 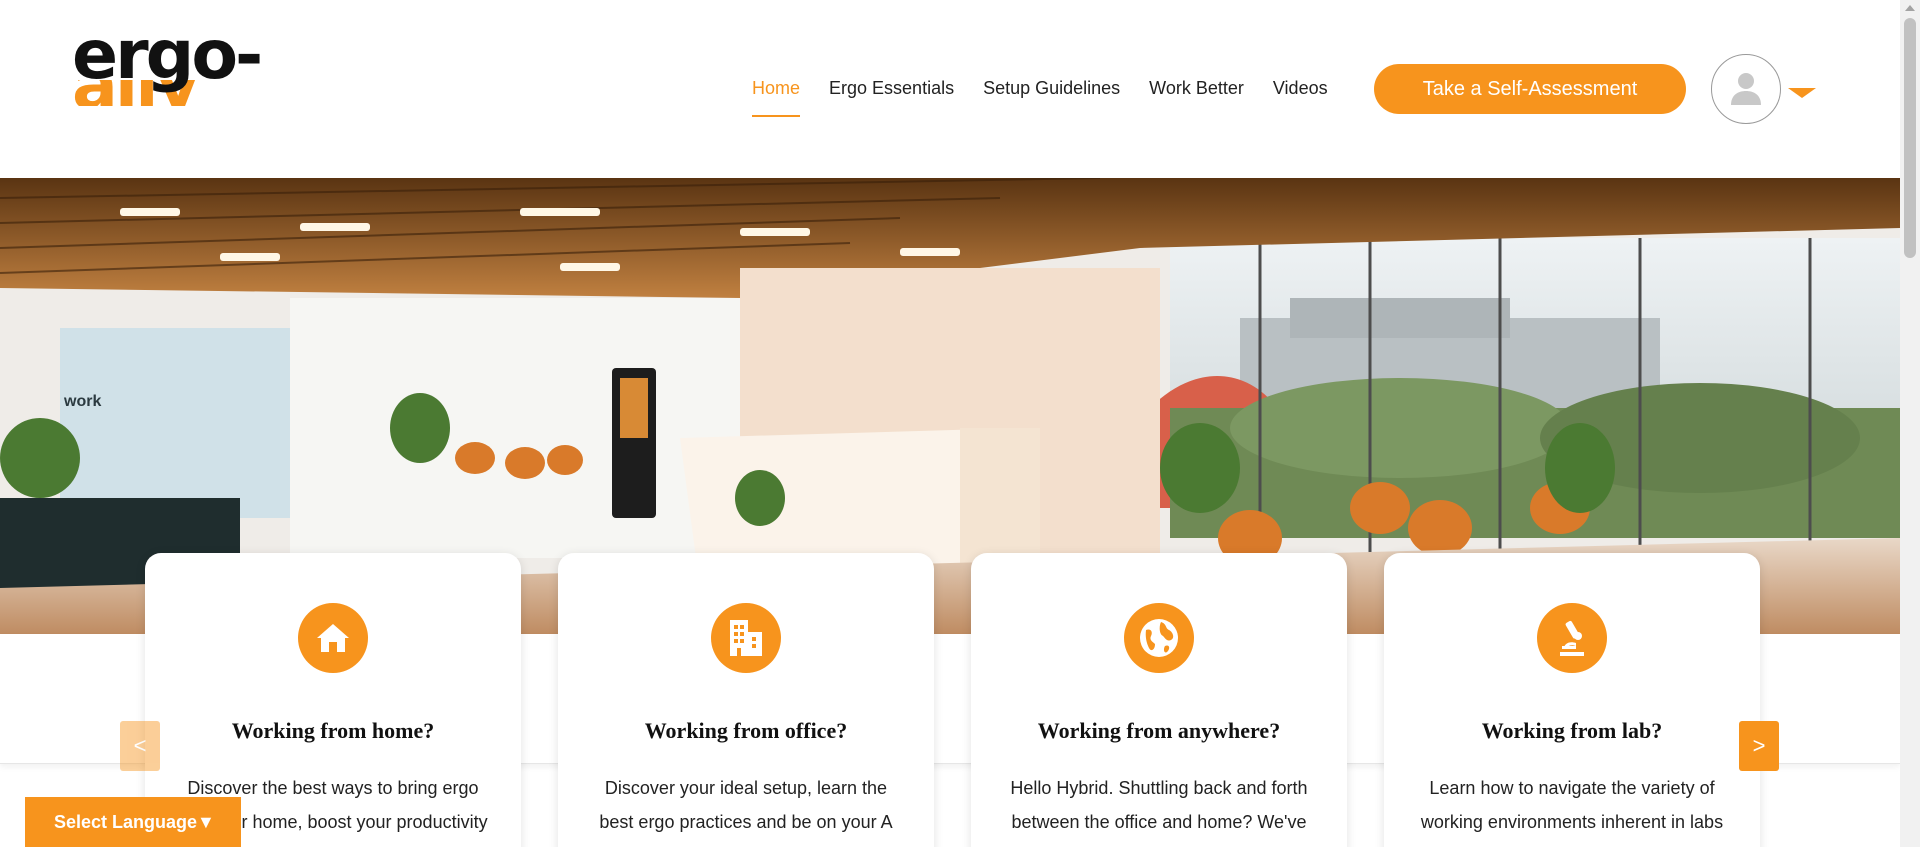 I want to click on nav-setup-guidelines: Setup Guidelines, so click(x=1051, y=96).